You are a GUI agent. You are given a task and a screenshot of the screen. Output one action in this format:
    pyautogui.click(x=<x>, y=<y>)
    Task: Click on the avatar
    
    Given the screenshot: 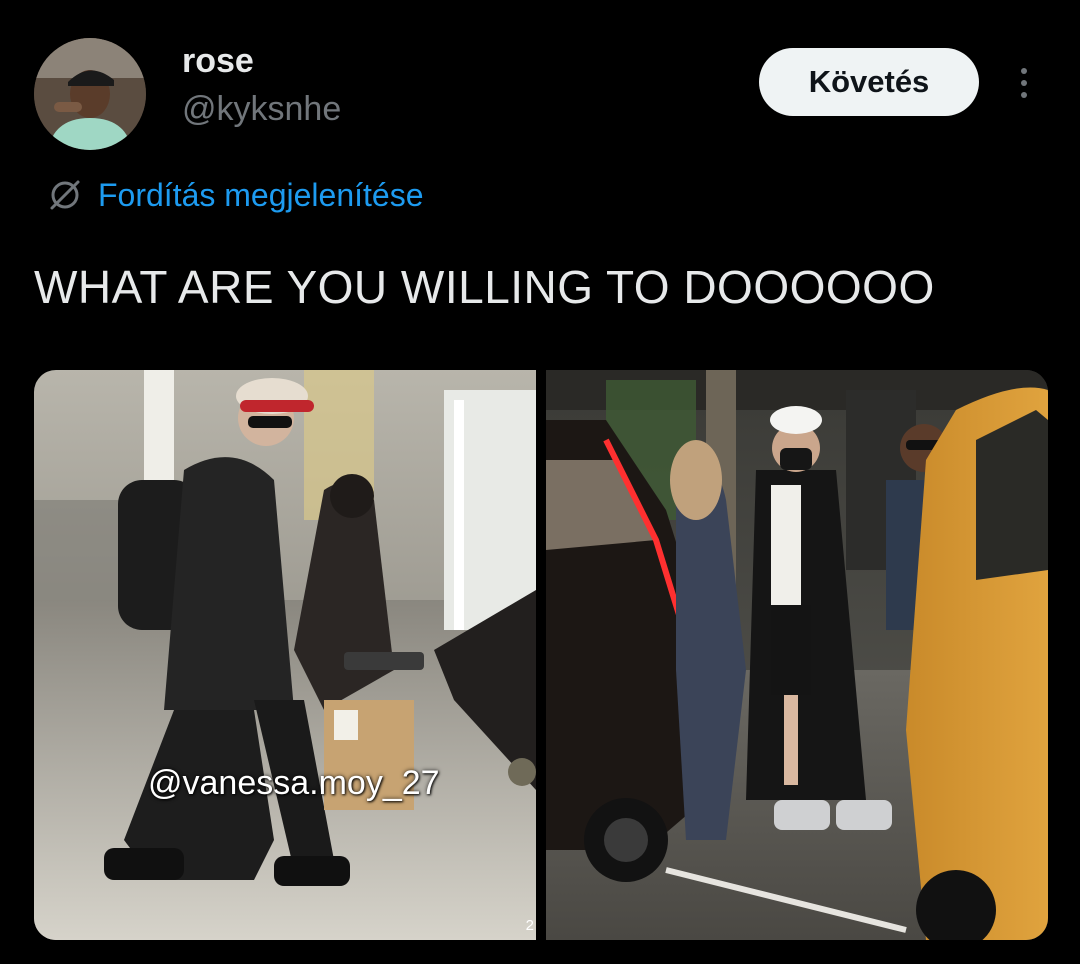 What is the action you would take?
    pyautogui.click(x=90, y=94)
    